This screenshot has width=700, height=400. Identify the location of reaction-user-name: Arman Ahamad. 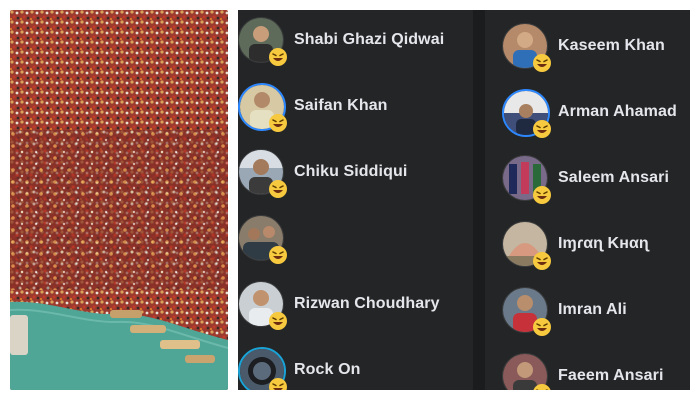
(617, 112).